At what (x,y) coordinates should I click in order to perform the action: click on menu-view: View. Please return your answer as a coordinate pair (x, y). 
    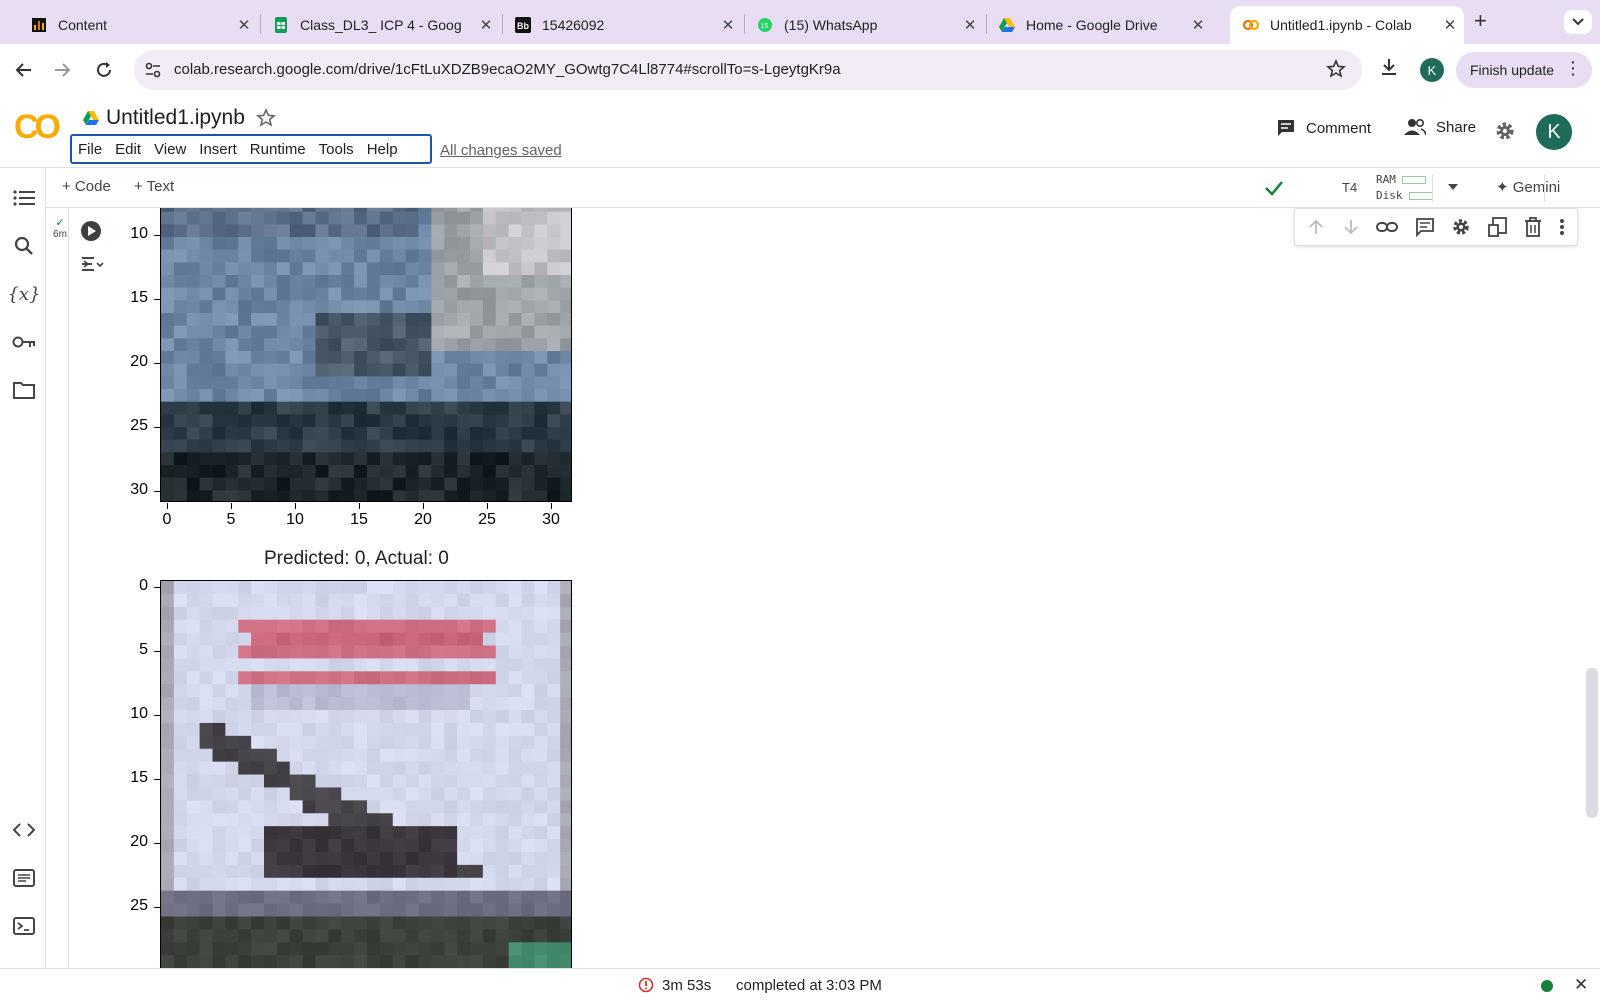
    Looking at the image, I should click on (170, 149).